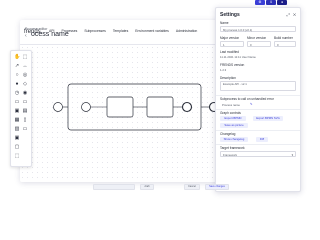 Image resolution: width=320 pixels, height=240 pixels. I want to click on frends-version-label: FRENDS version, so click(232, 65).